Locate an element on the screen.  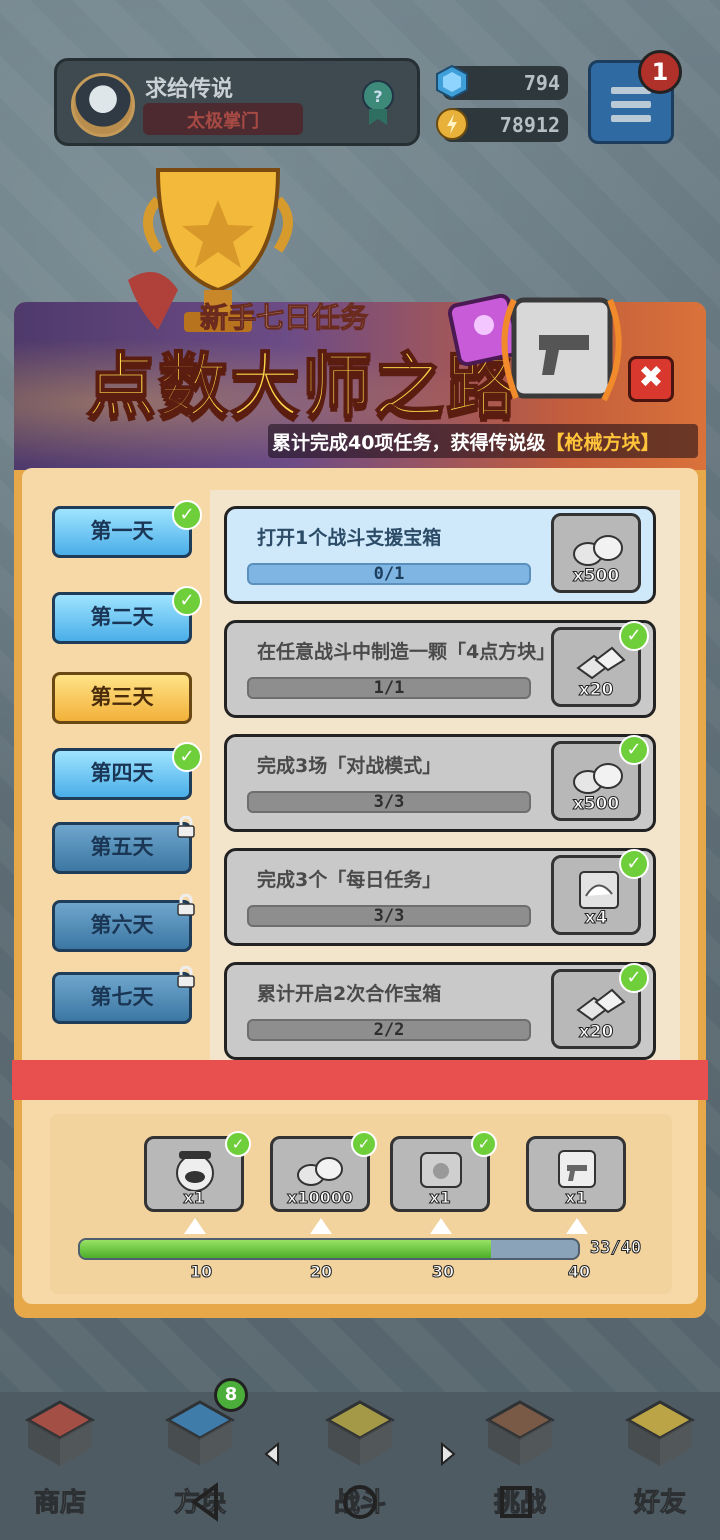
gem-icon is located at coordinates (452, 82).